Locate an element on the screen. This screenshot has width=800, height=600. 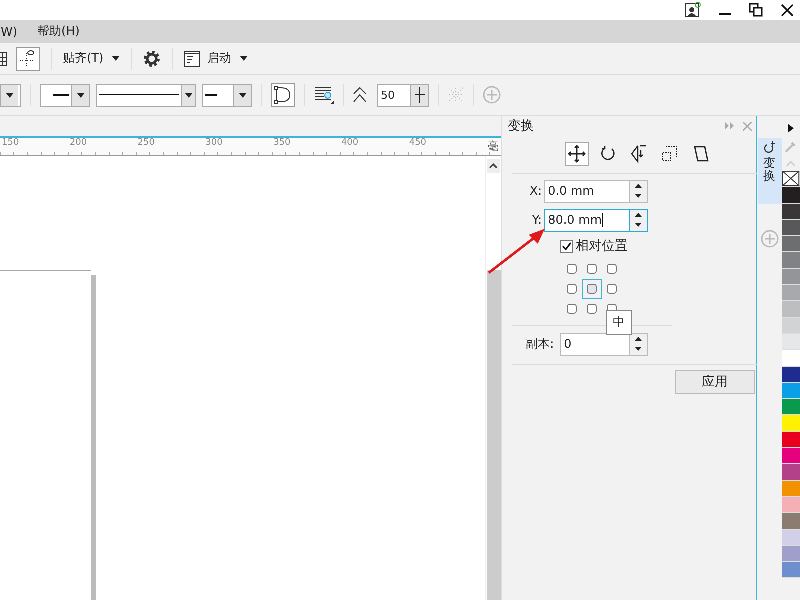
arrowhead-dropdown is located at coordinates (227, 95).